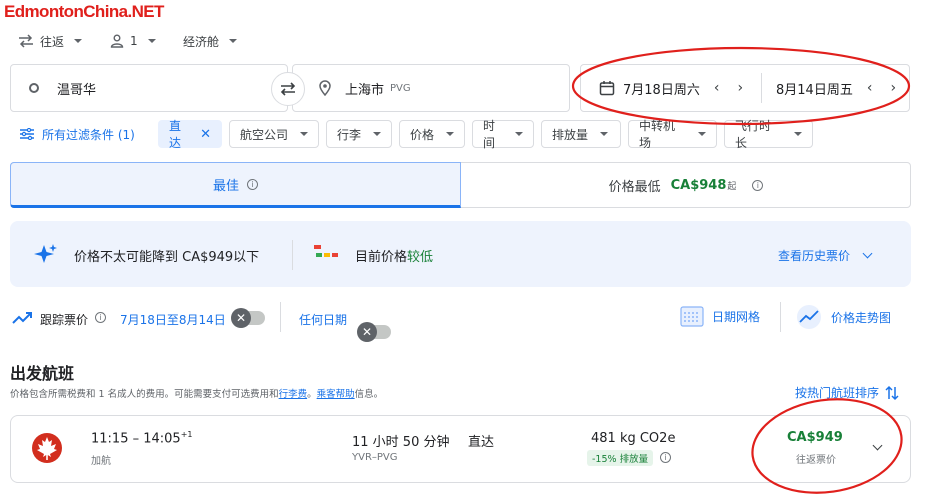 The width and height of the screenshot is (929, 501). I want to click on date-grid-button: 日期网格, so click(720, 316).